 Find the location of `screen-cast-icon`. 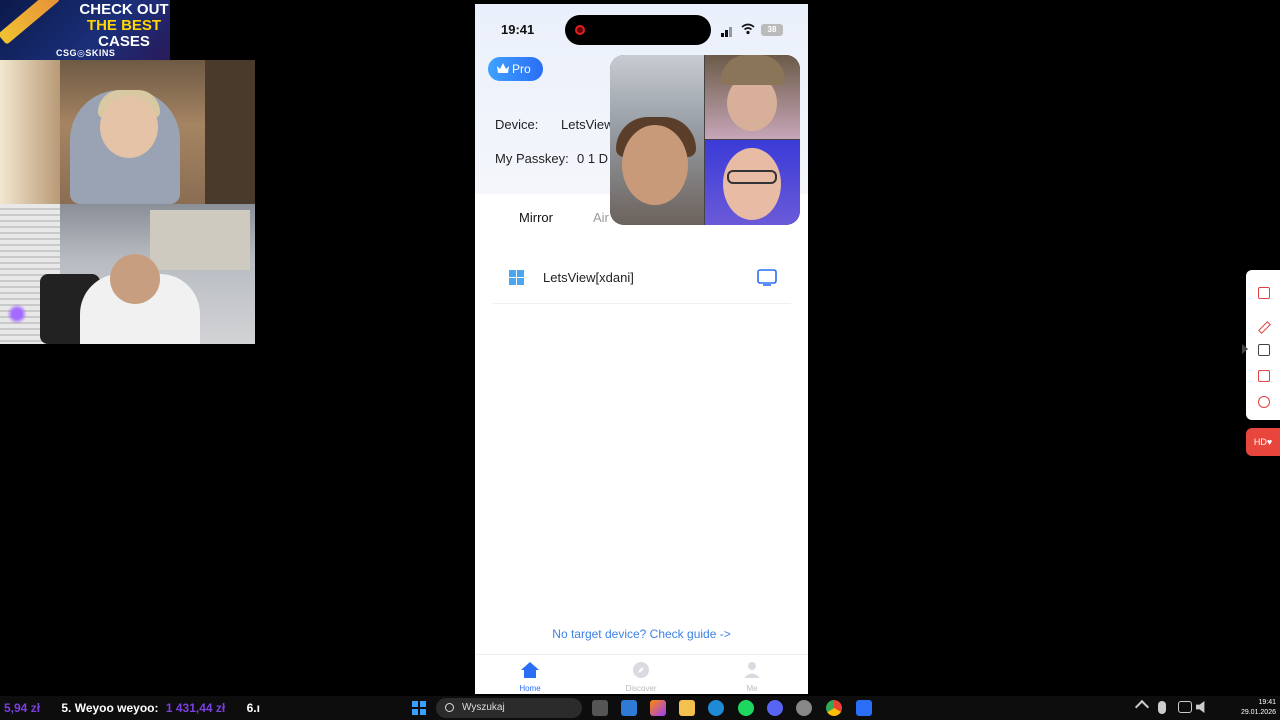

screen-cast-icon is located at coordinates (767, 277).